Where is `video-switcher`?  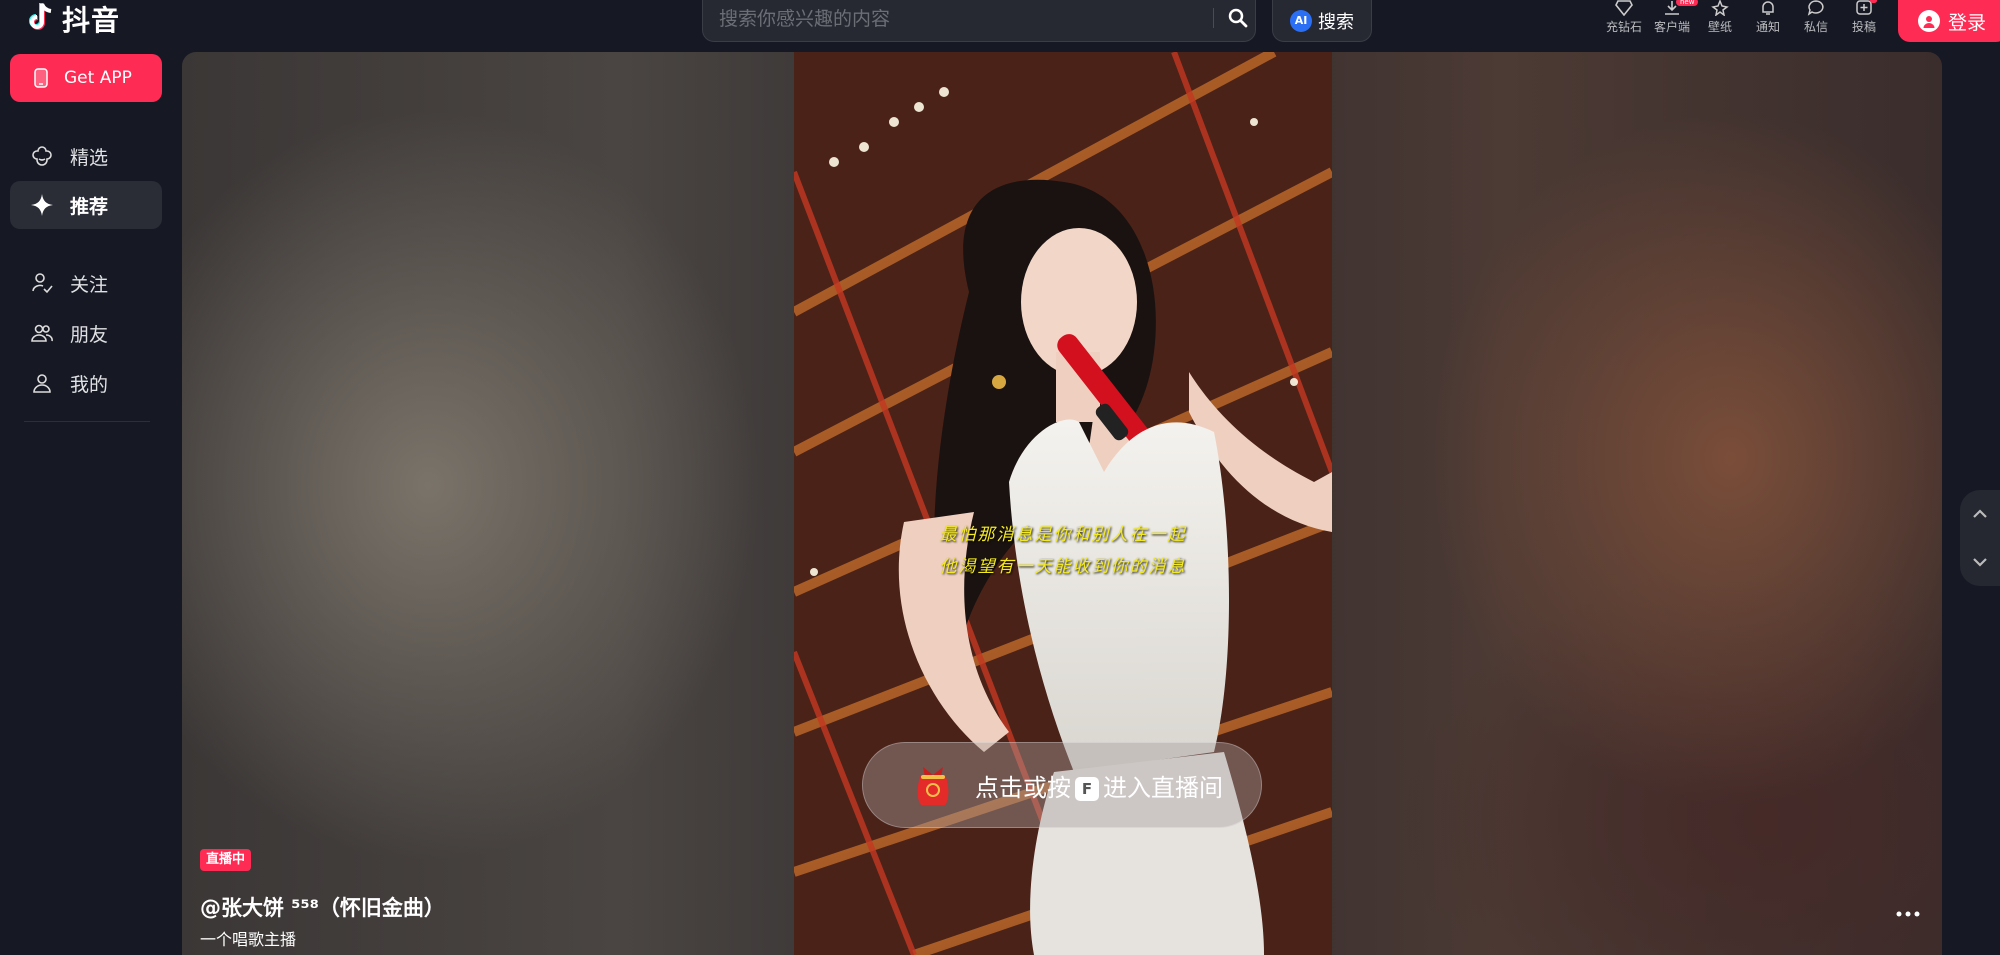
video-switcher is located at coordinates (1980, 538).